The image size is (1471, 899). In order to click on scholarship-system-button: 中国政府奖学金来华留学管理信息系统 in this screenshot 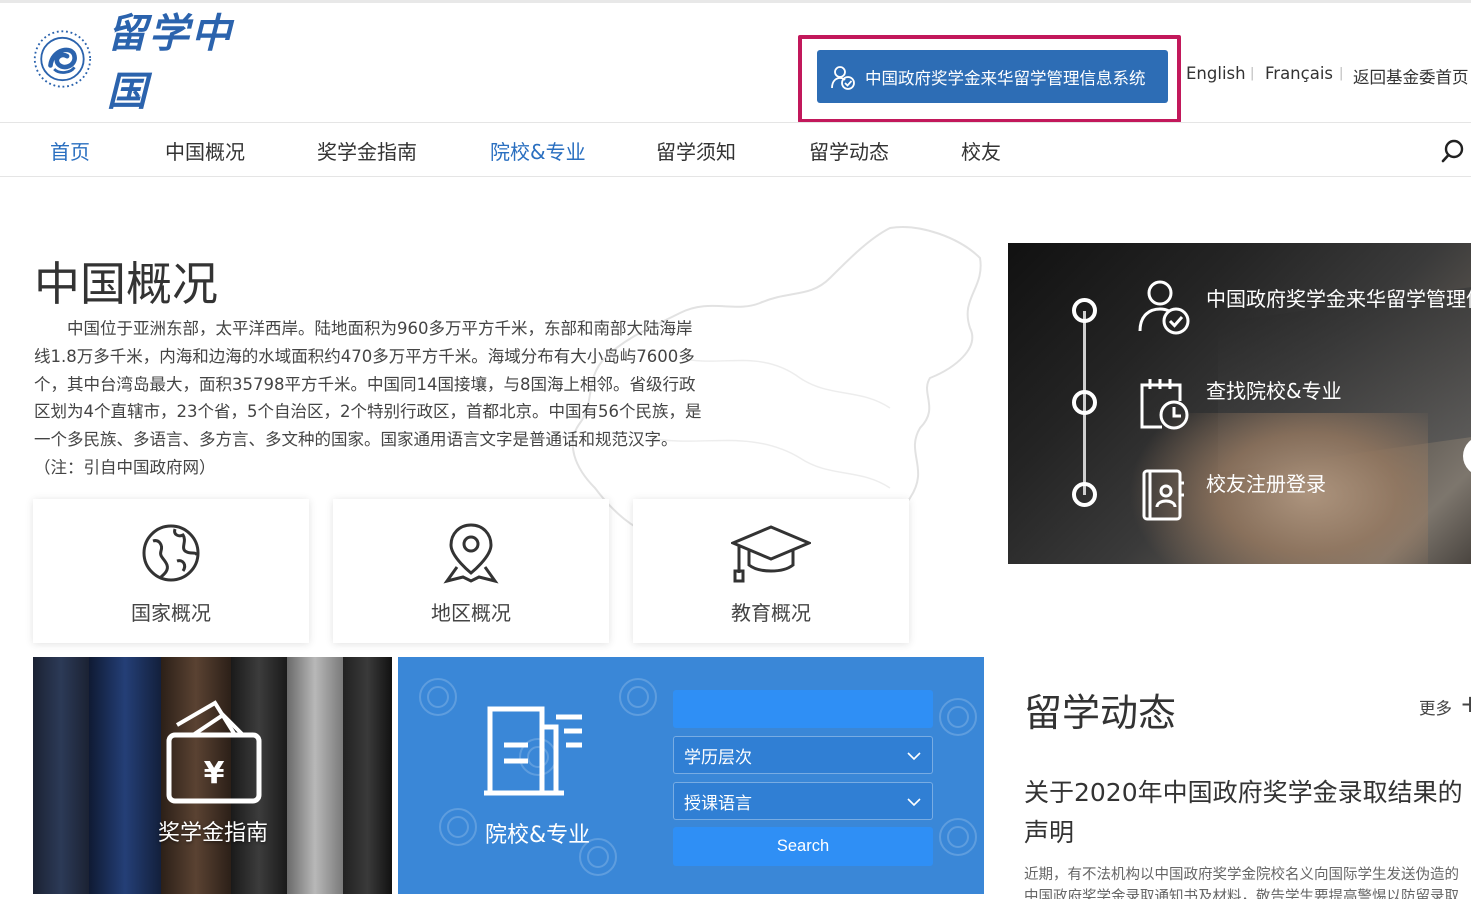, I will do `click(992, 76)`.